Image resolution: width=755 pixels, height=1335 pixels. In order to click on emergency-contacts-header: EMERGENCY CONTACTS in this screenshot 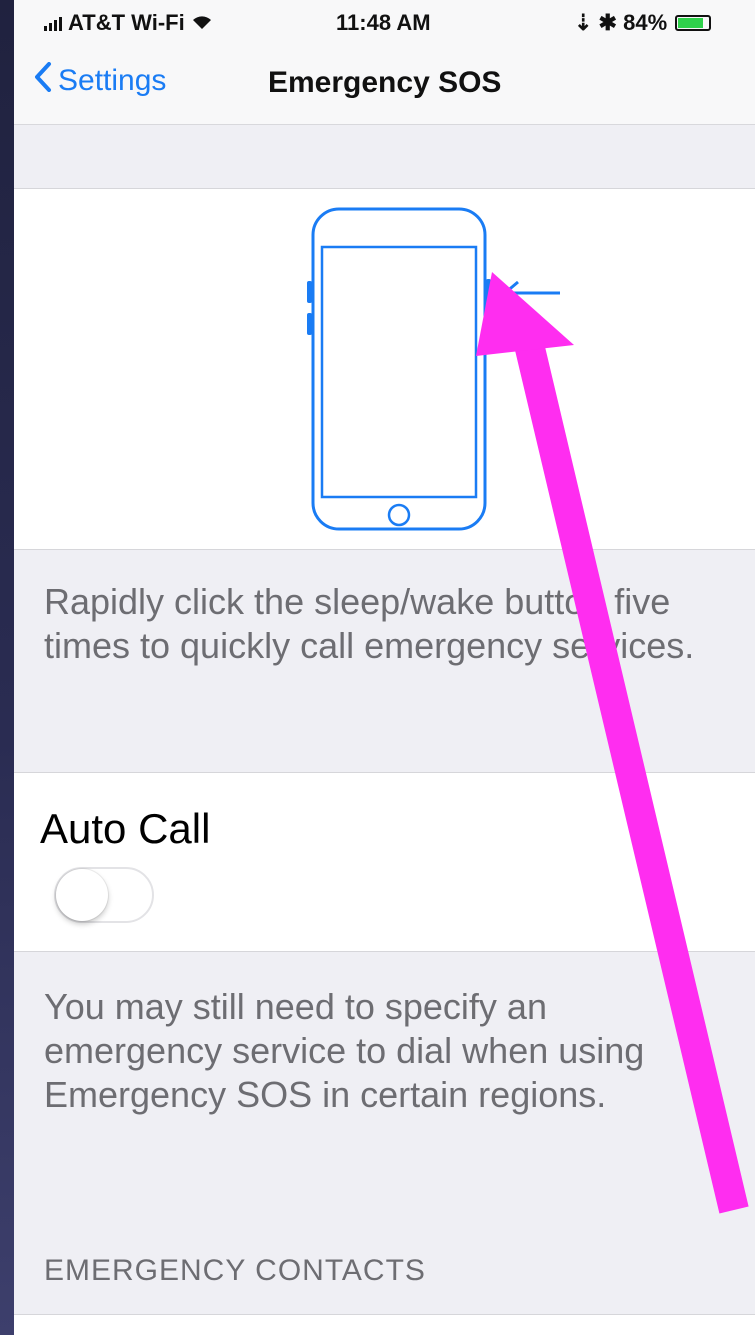, I will do `click(235, 1270)`.